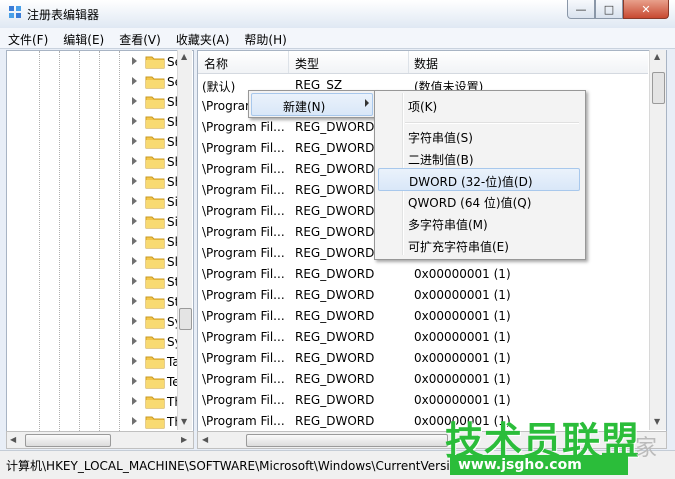  Describe the element at coordinates (657, 240) in the screenshot. I see `list-vertical-scrollbar: ▲ ▼` at that location.